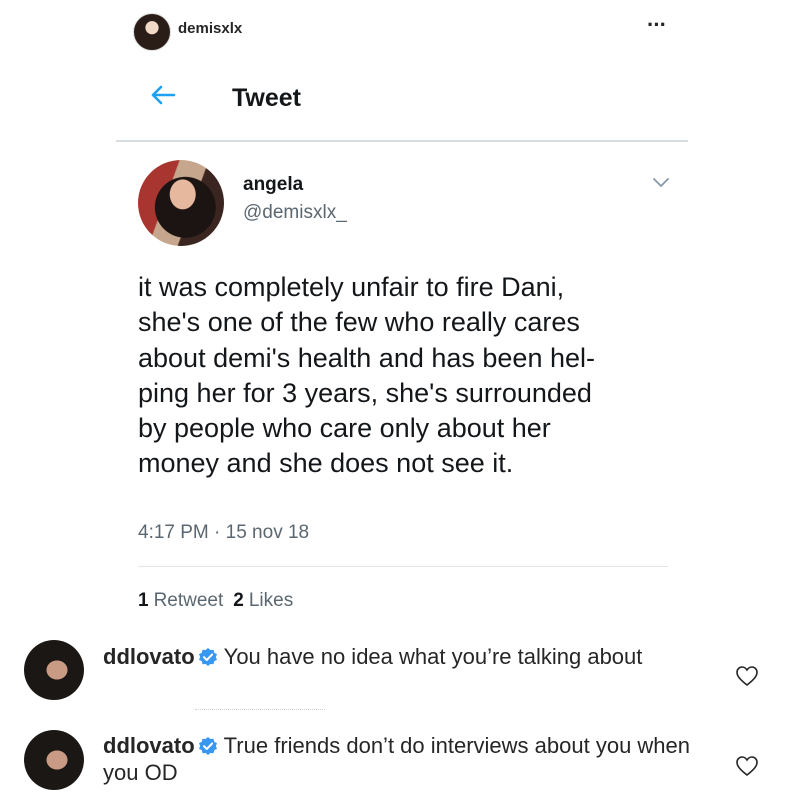 This screenshot has width=800, height=800. Describe the element at coordinates (224, 532) in the screenshot. I see `tweet-timestamp: 4:17 PM · 15 nov 18` at that location.